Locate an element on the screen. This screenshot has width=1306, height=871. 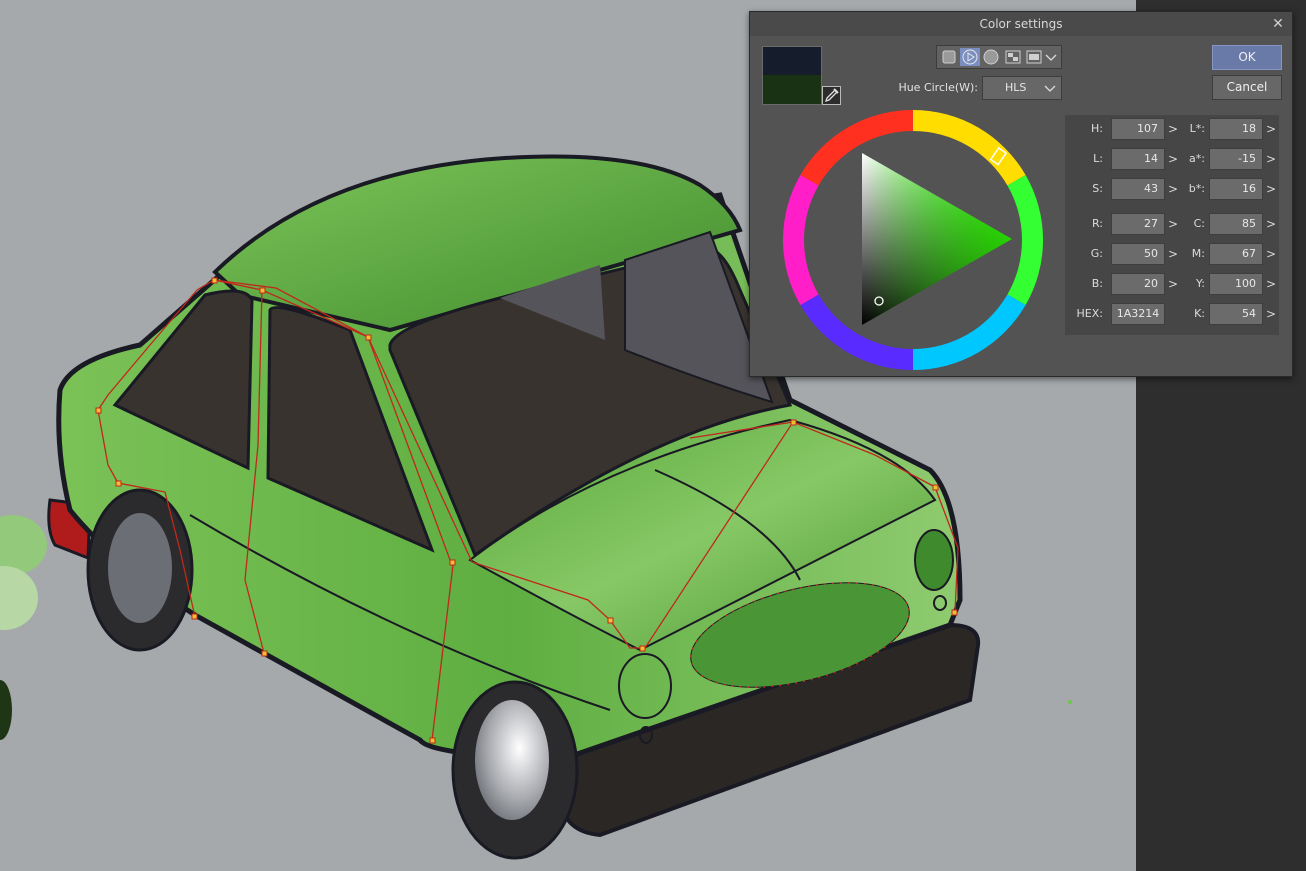
h-label: H: is located at coordinates (1097, 128).